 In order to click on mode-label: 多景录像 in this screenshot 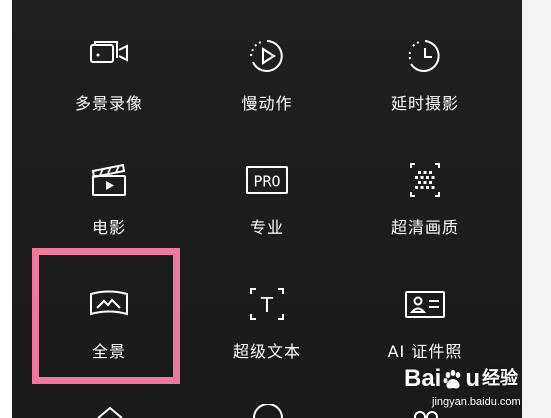, I will do `click(108, 103)`.